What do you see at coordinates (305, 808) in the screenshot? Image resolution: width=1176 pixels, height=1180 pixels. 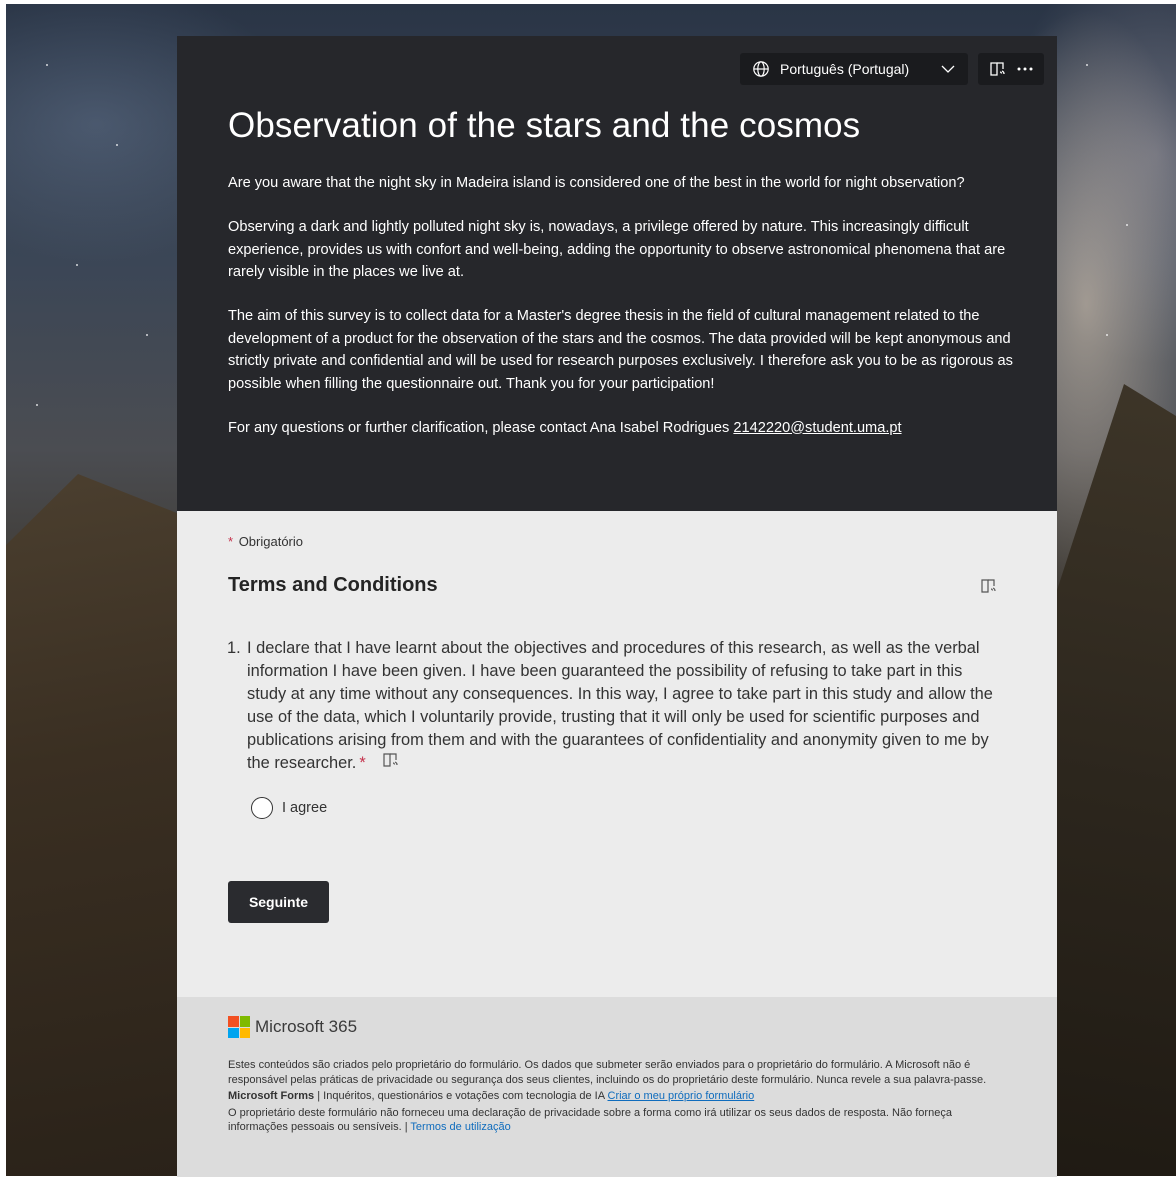 I see `option-label: I agree` at bounding box center [305, 808].